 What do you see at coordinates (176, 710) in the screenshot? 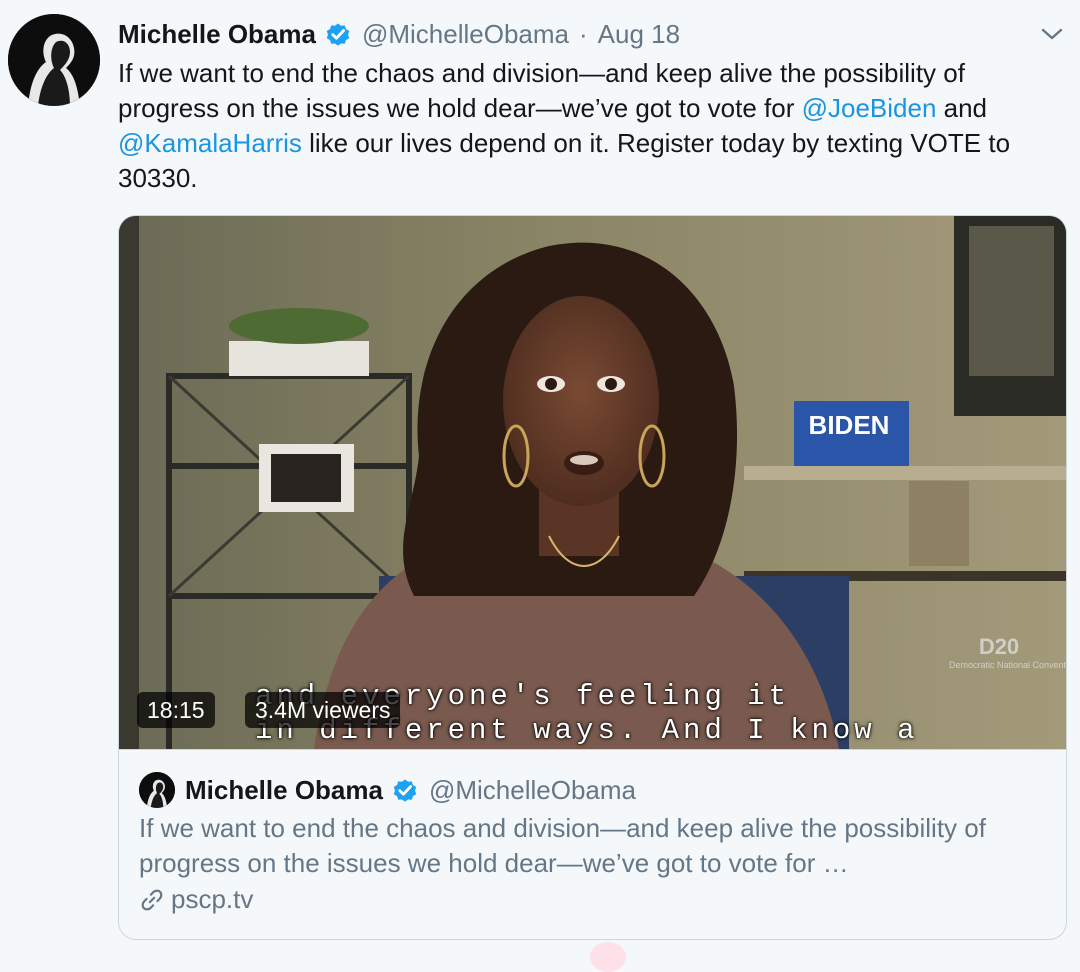
I see `video-duration-badge: 18:15` at bounding box center [176, 710].